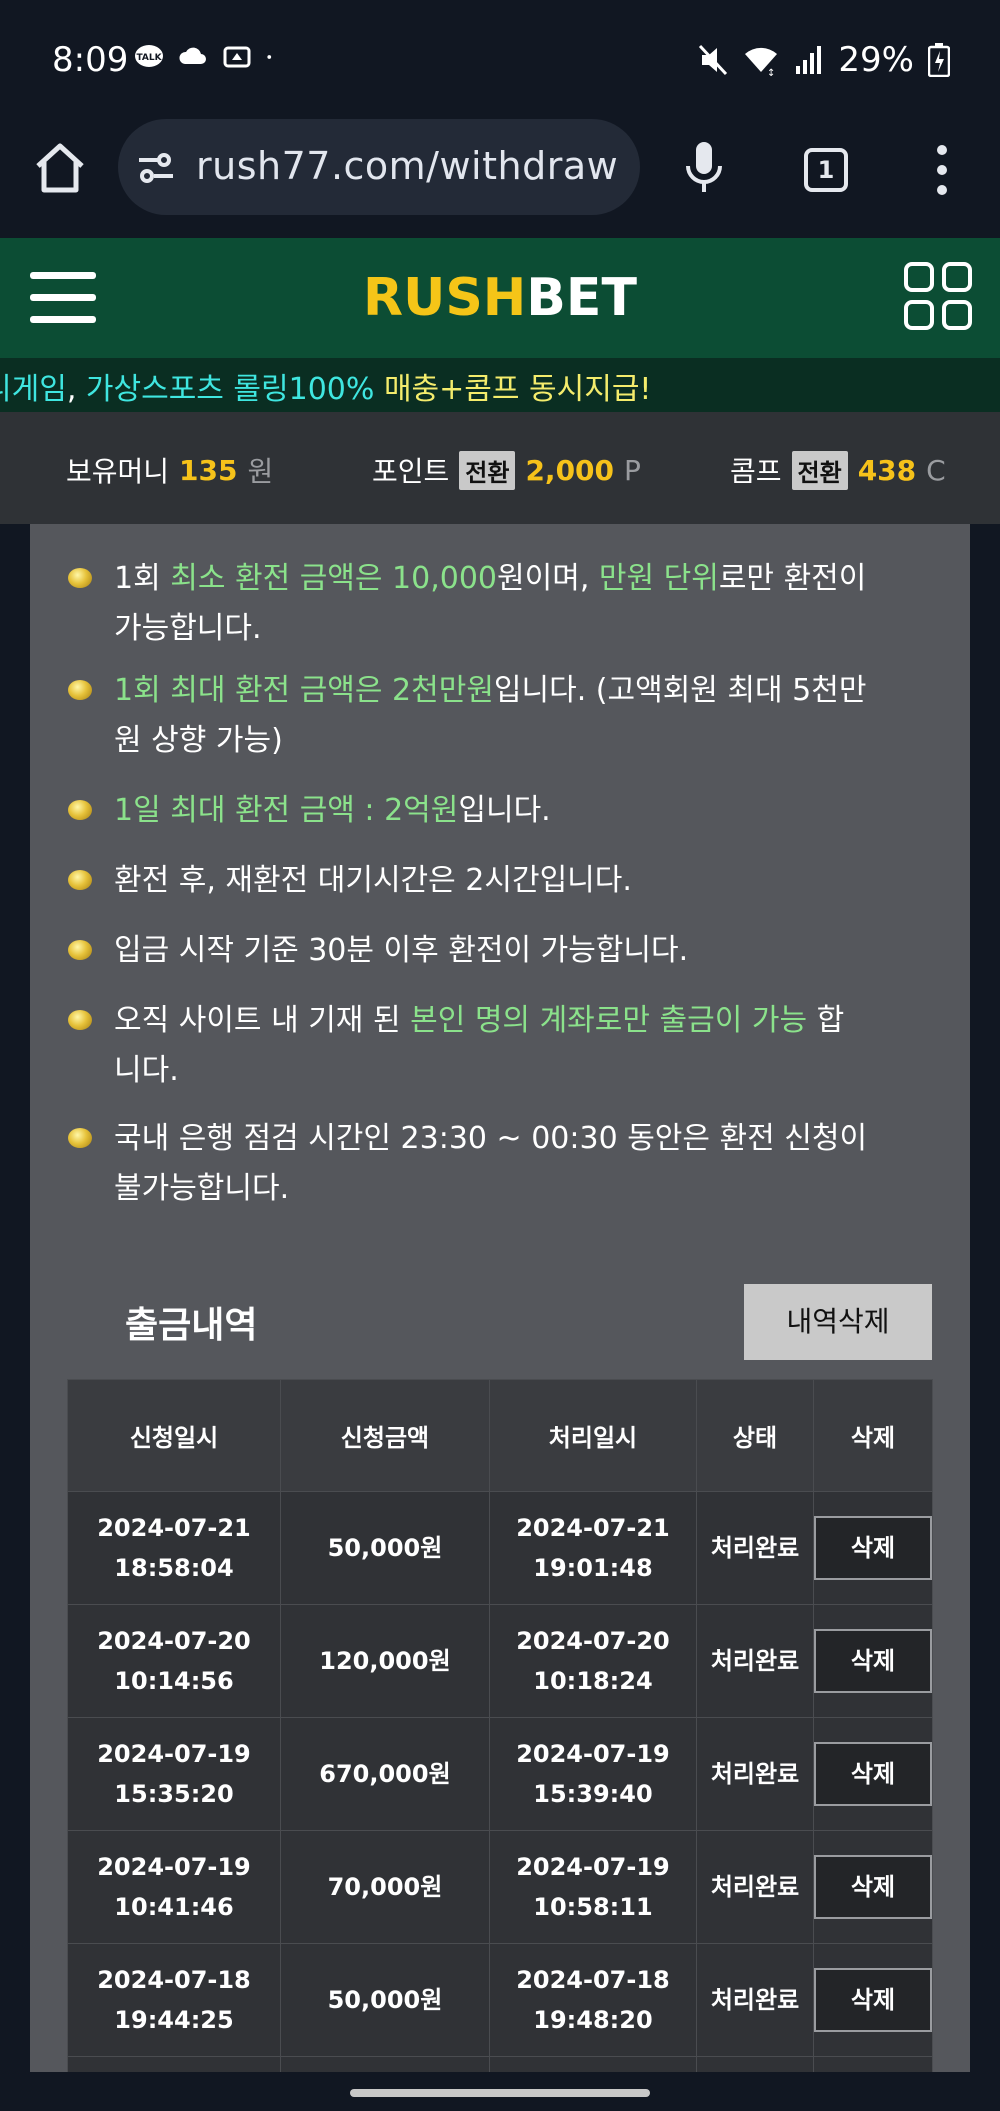 The height and width of the screenshot is (2111, 1000). Describe the element at coordinates (809, 60) in the screenshot. I see `signal-icon` at that location.